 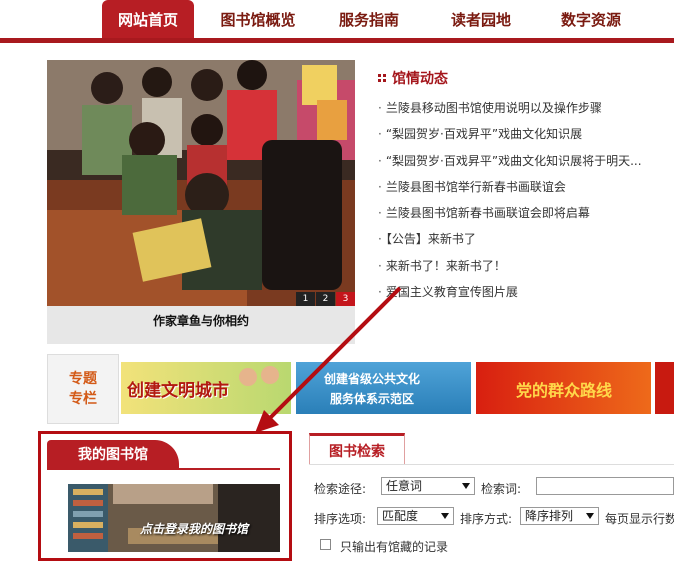 What do you see at coordinates (486, 519) in the screenshot?
I see `sort-method-label: 排序方式:` at bounding box center [486, 519].